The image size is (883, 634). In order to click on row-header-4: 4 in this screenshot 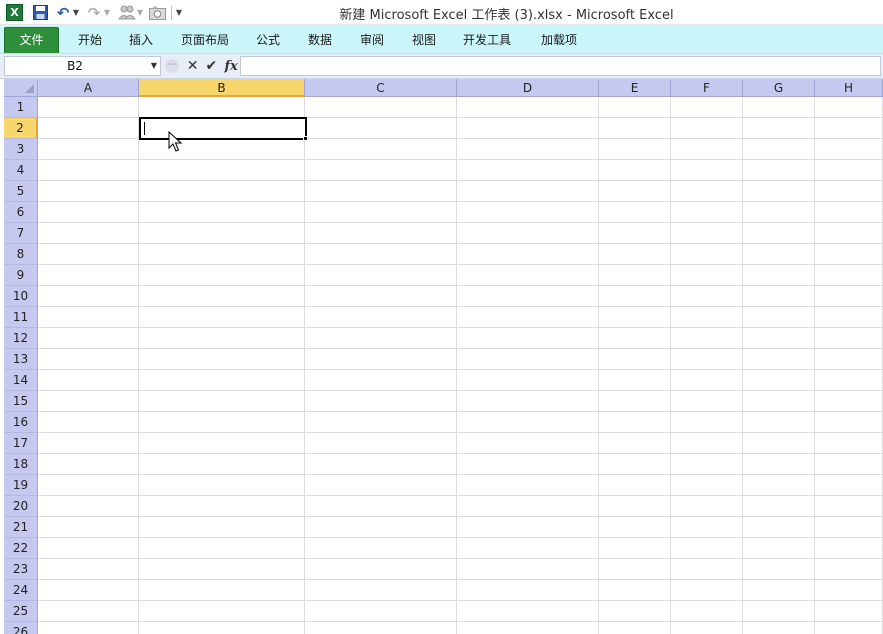, I will do `click(21, 170)`.